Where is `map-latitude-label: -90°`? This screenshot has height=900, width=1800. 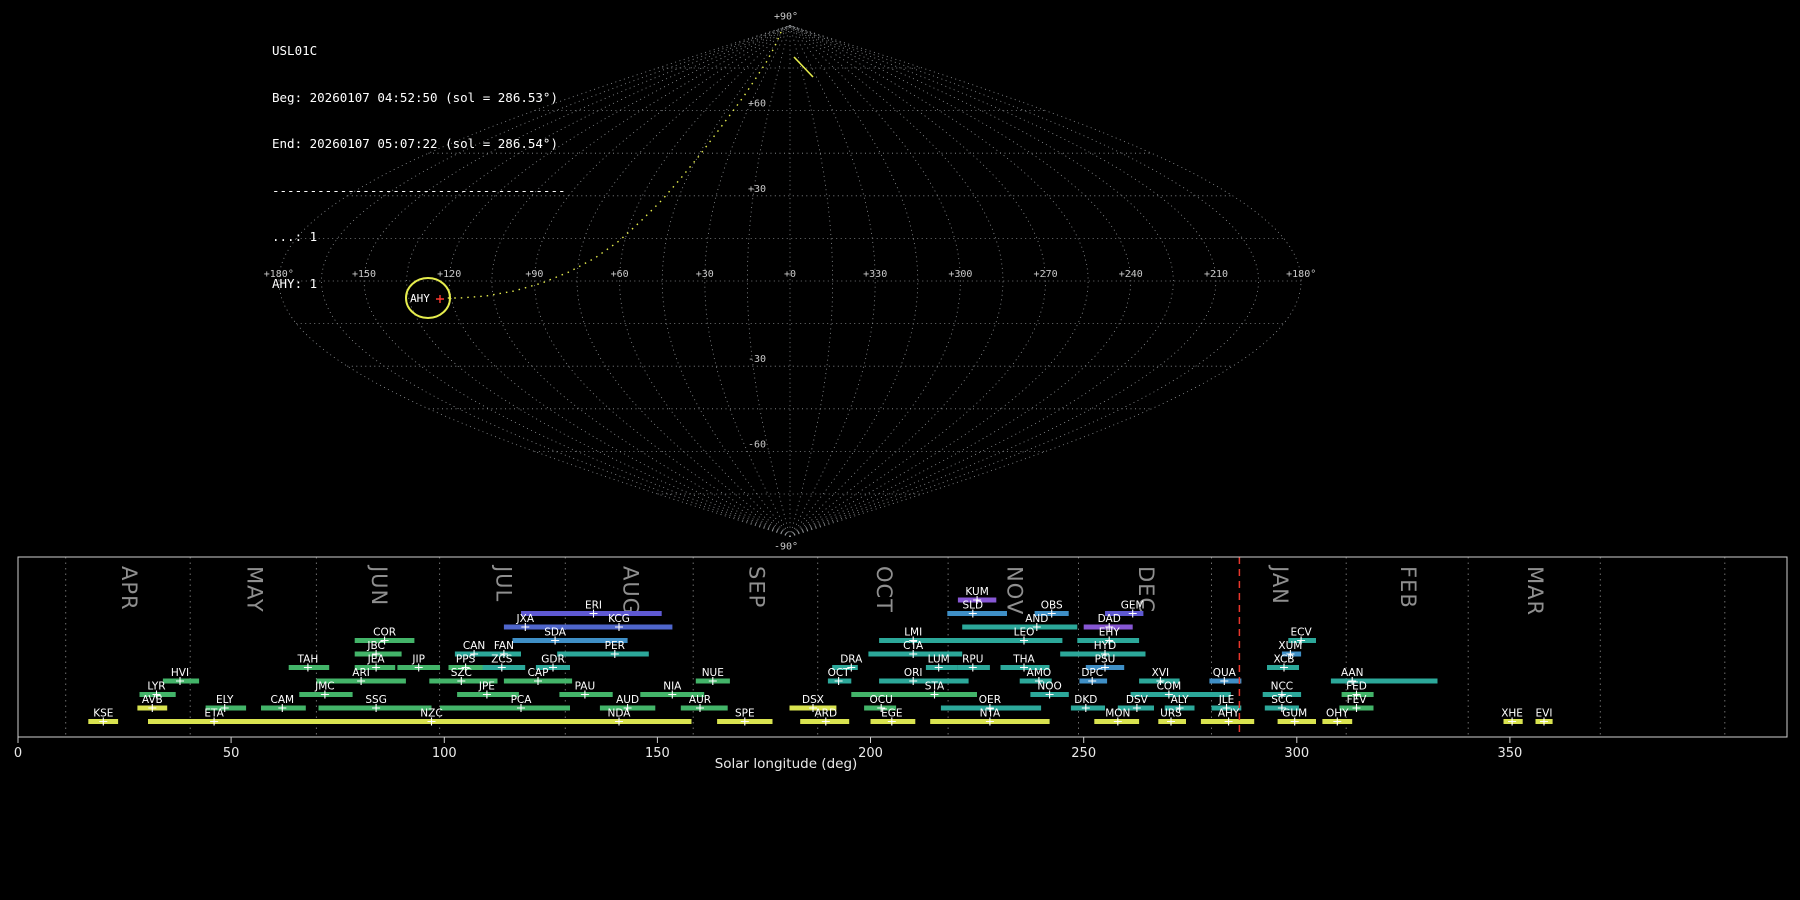 map-latitude-label: -90° is located at coordinates (786, 546).